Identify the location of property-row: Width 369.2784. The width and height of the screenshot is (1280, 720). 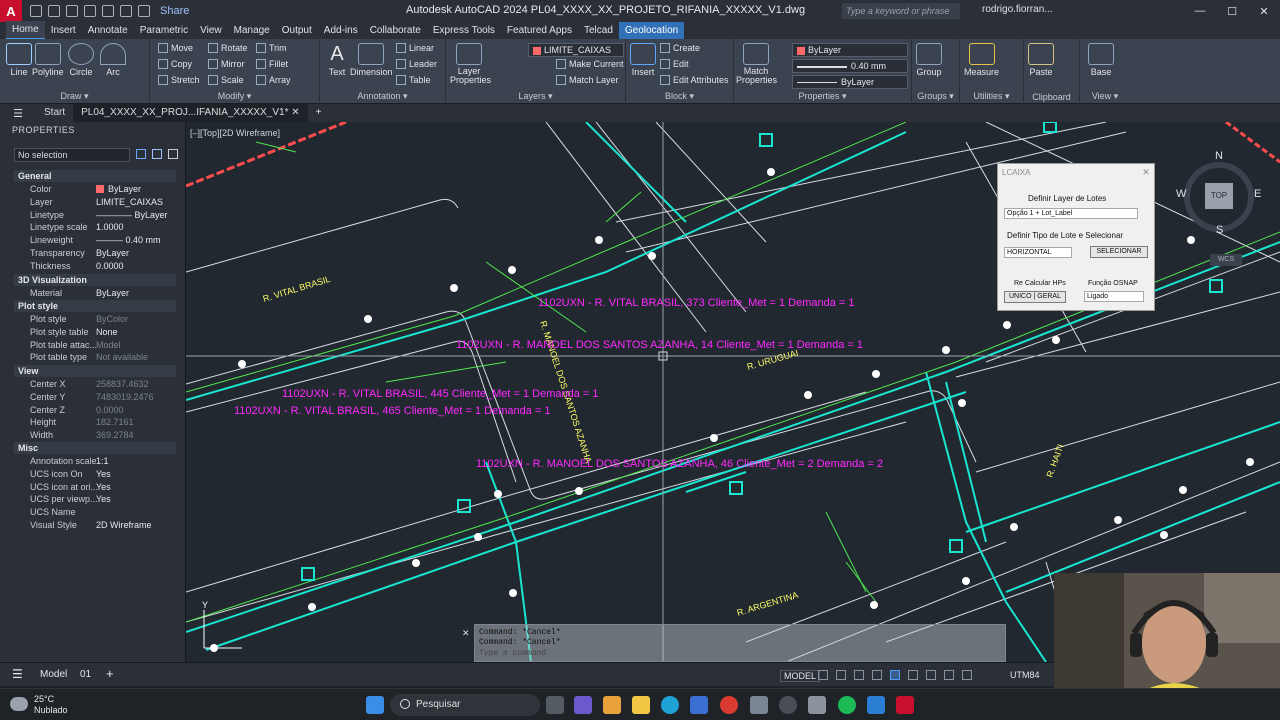
(95, 435).